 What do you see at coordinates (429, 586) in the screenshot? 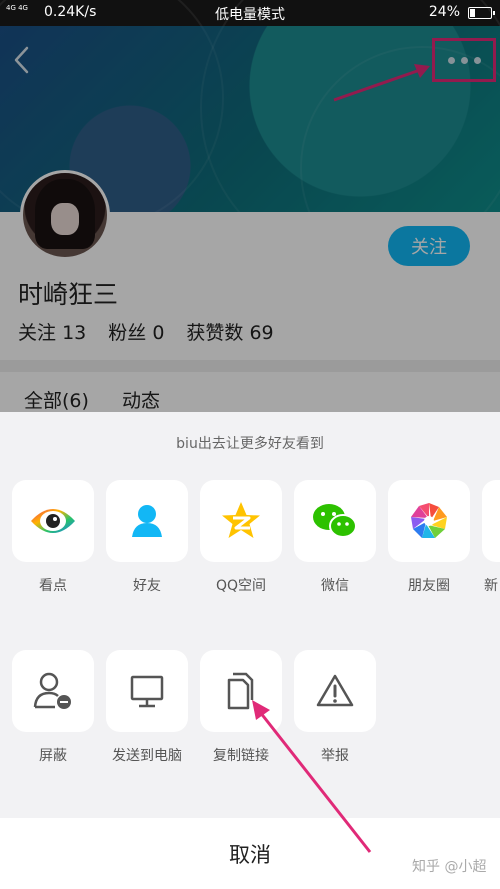
I see `share-moments-label: 朋友圈` at bounding box center [429, 586].